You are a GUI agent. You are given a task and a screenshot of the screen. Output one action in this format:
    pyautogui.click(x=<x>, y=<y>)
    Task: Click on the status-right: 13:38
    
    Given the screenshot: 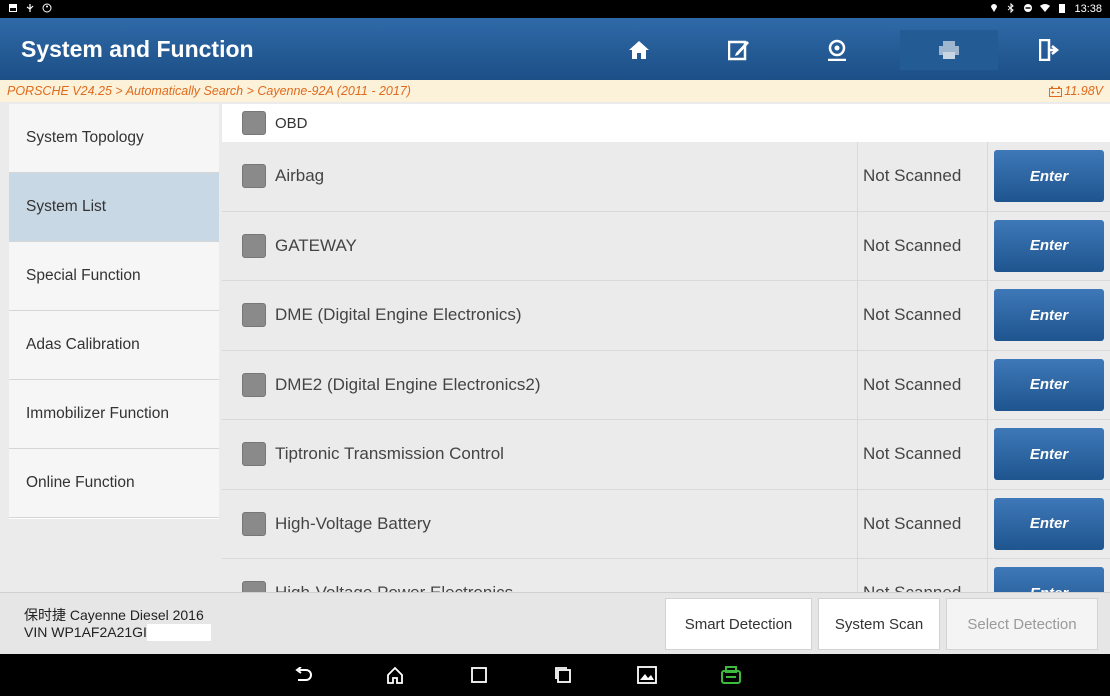 What is the action you would take?
    pyautogui.click(x=1045, y=9)
    